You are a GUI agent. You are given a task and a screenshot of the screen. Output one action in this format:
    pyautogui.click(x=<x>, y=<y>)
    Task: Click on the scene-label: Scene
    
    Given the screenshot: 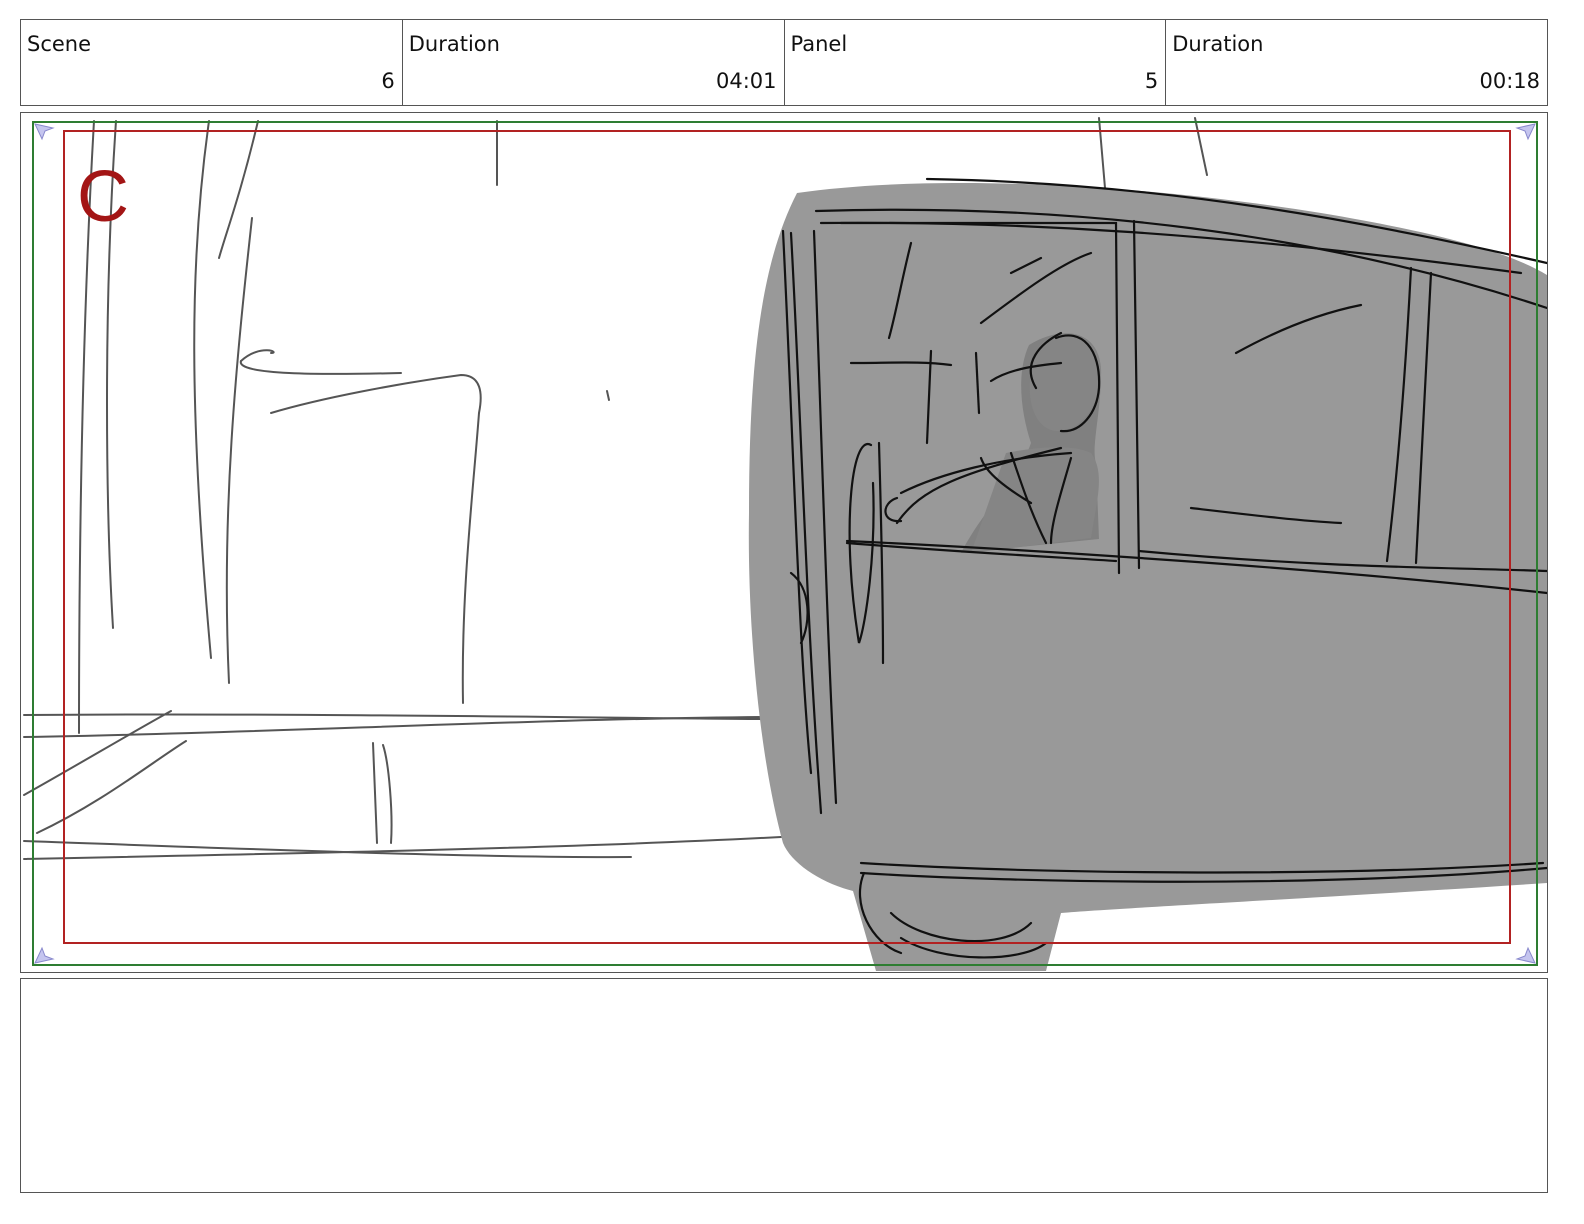 What is the action you would take?
    pyautogui.click(x=59, y=44)
    